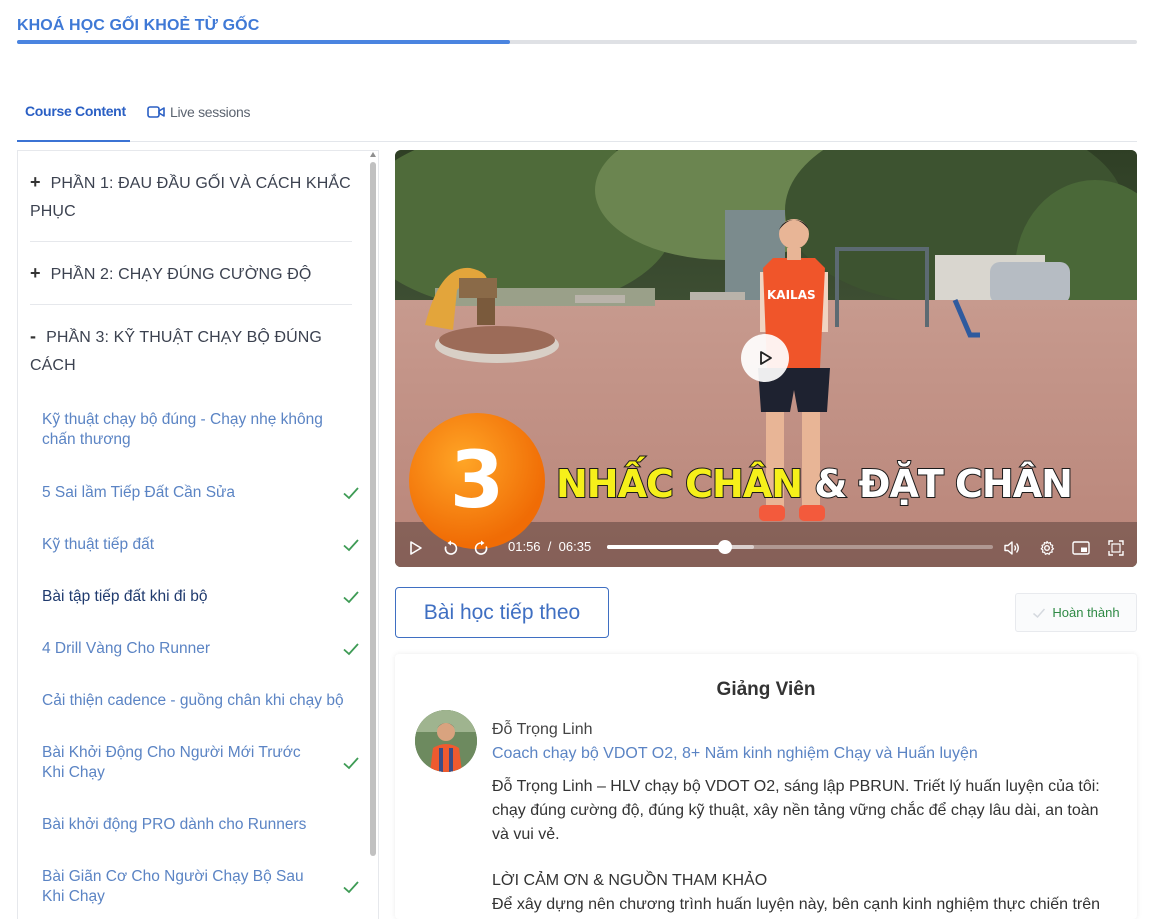 The width and height of the screenshot is (1173, 919). What do you see at coordinates (766, 689) in the screenshot?
I see `instructor-heading: Giảng Viên` at bounding box center [766, 689].